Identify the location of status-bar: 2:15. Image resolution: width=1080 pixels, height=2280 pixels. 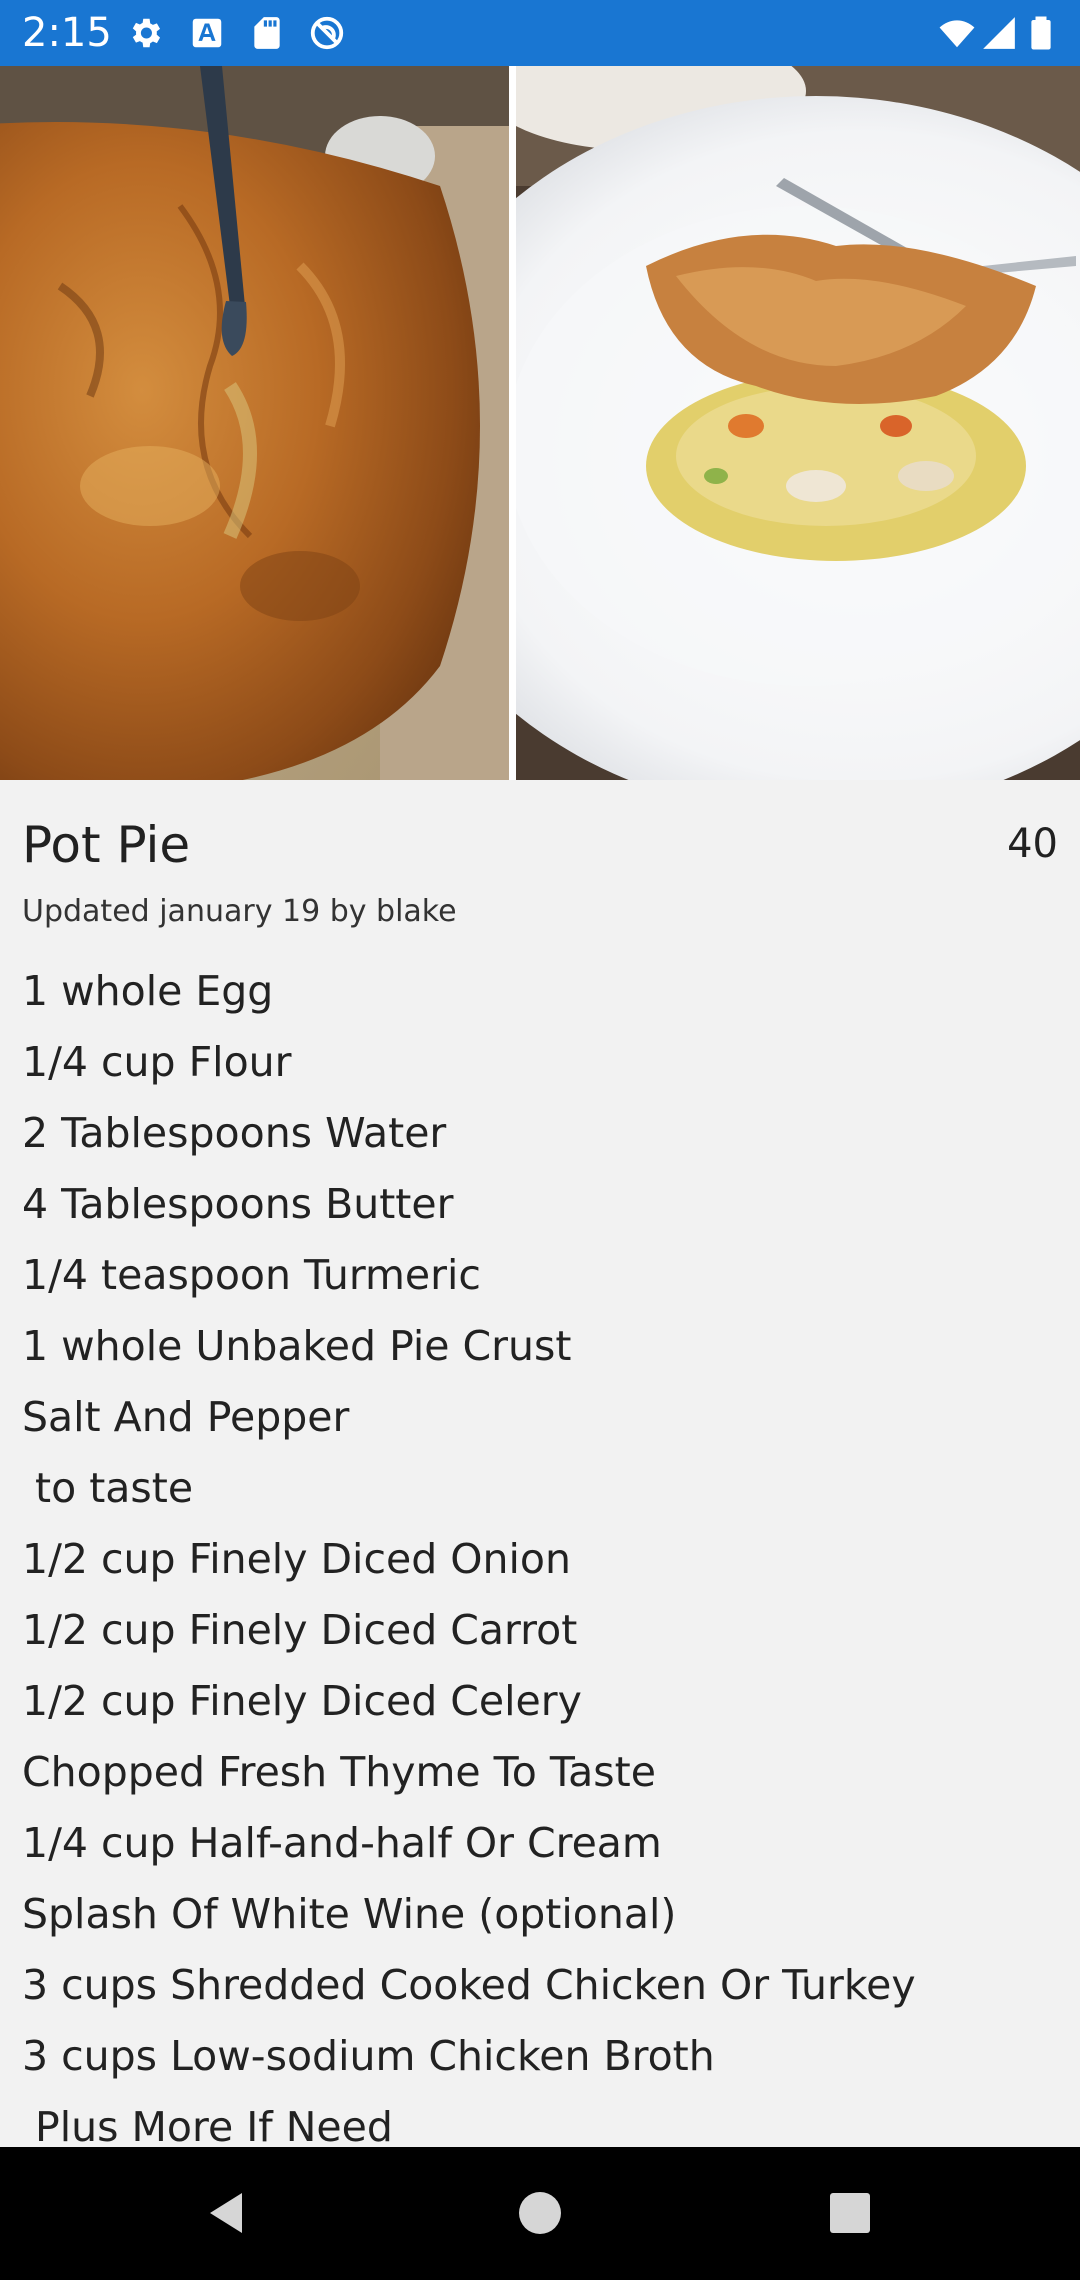
(540, 33).